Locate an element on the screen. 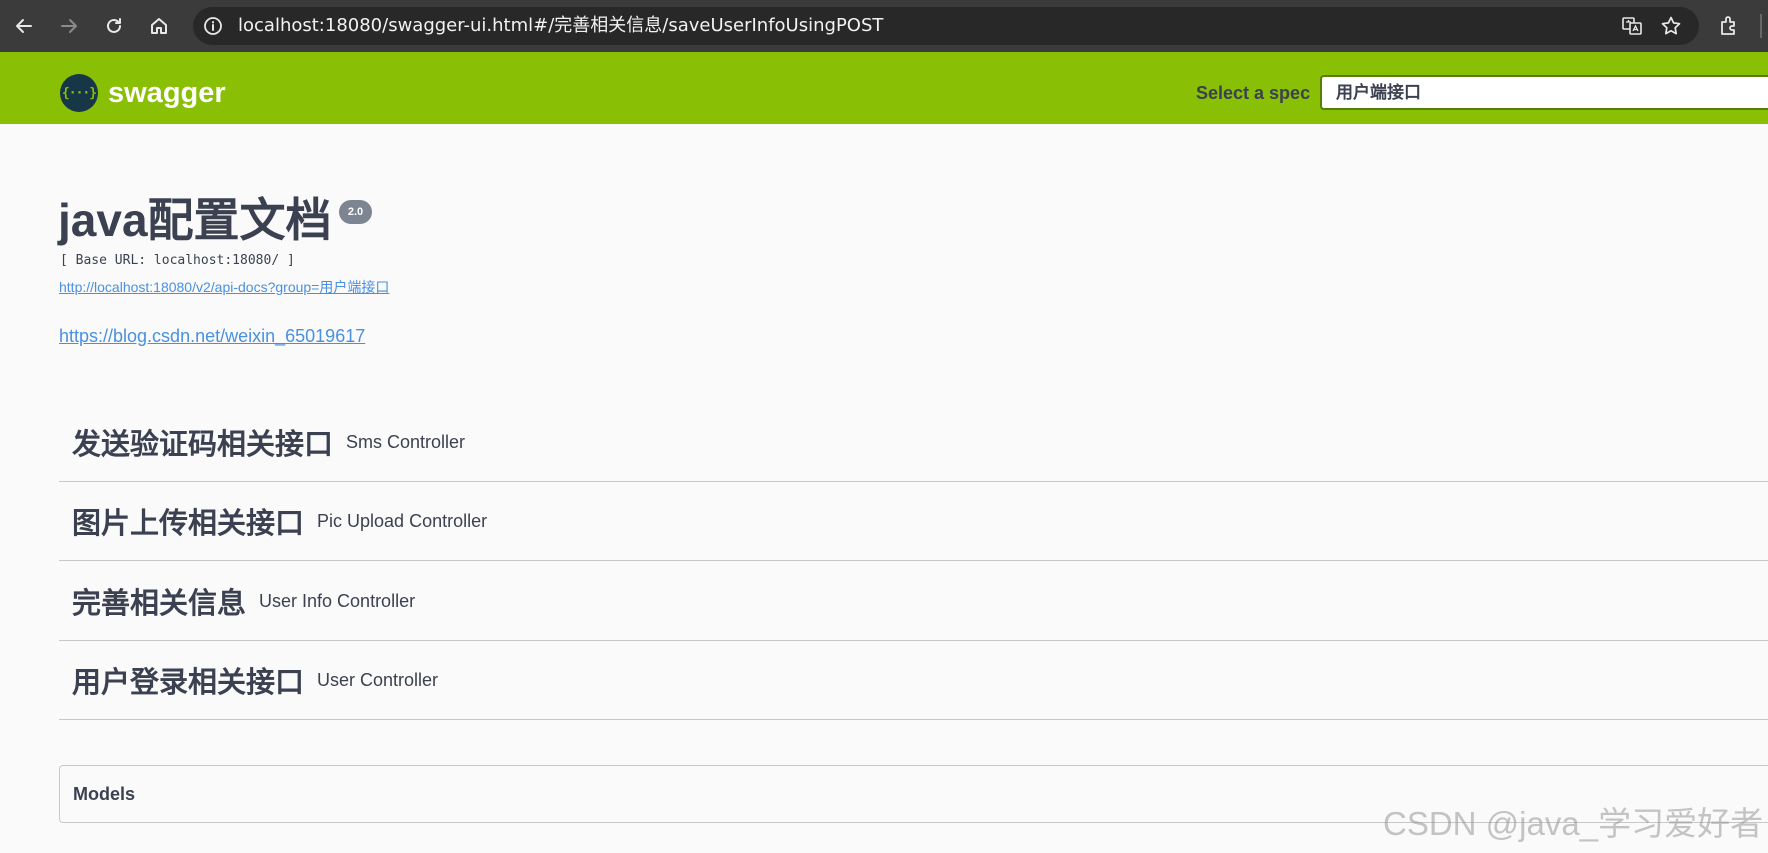 The image size is (1768, 853). tag-section-sms: 发送验证码相关接口 Sms Controller is located at coordinates (913, 442).